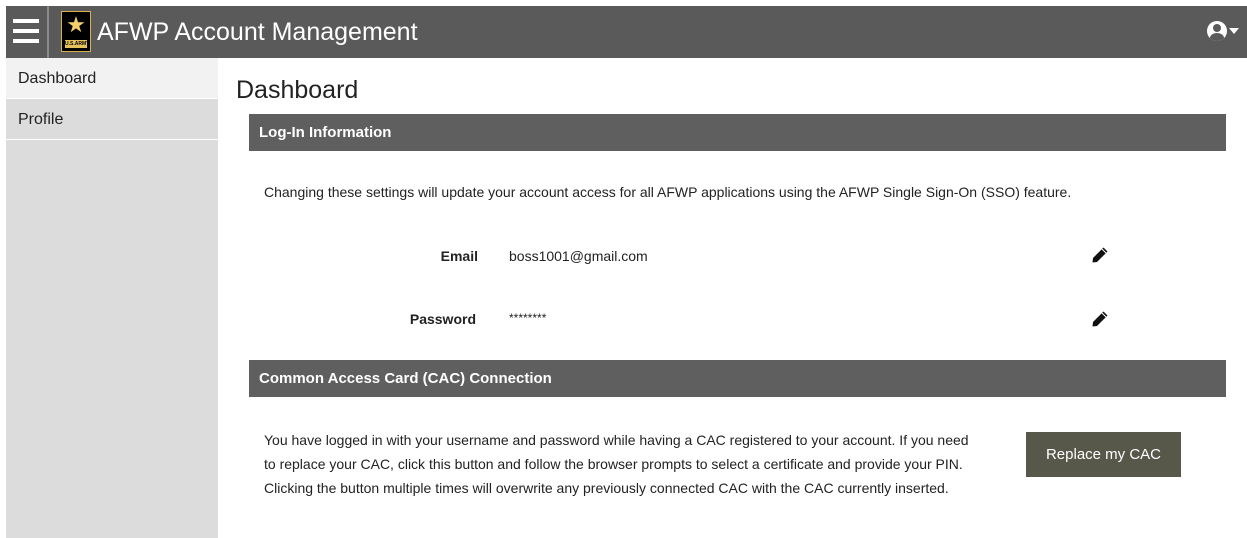  What do you see at coordinates (1234, 31) in the screenshot?
I see `caret-down-icon` at bounding box center [1234, 31].